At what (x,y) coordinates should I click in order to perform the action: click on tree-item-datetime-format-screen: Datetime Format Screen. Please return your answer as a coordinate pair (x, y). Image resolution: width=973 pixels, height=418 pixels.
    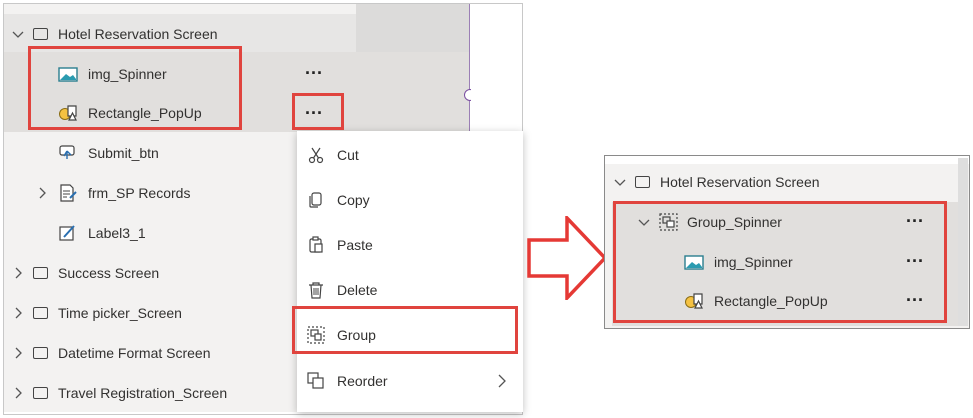
    Looking at the image, I should click on (111, 353).